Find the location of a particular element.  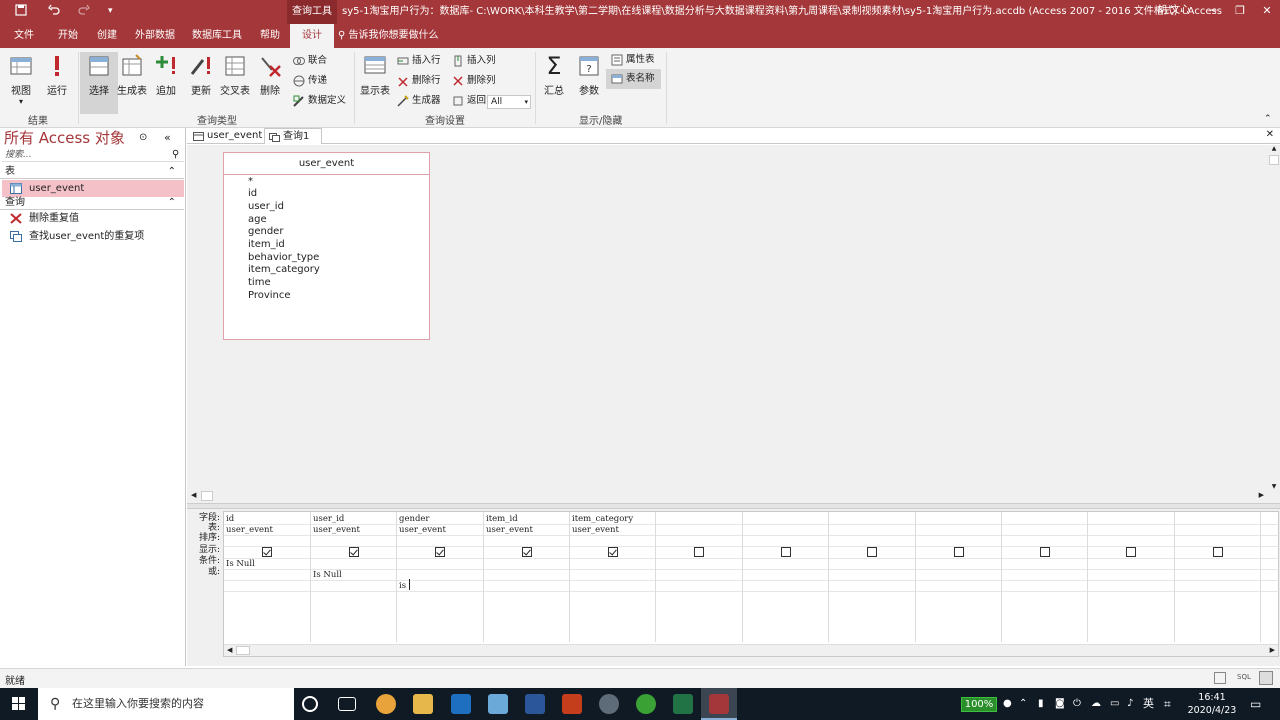

update-button: 更新 is located at coordinates (201, 74).